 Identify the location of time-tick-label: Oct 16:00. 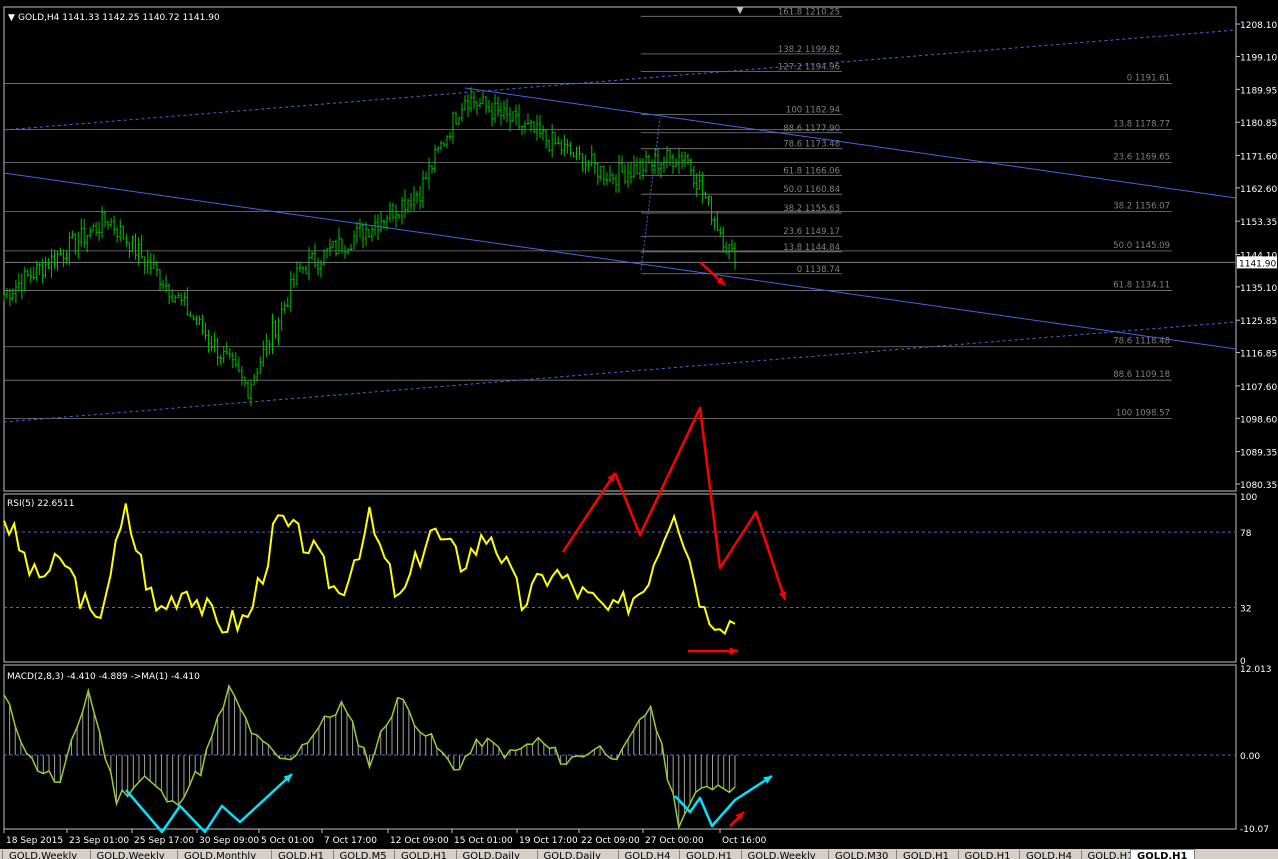
(744, 841).